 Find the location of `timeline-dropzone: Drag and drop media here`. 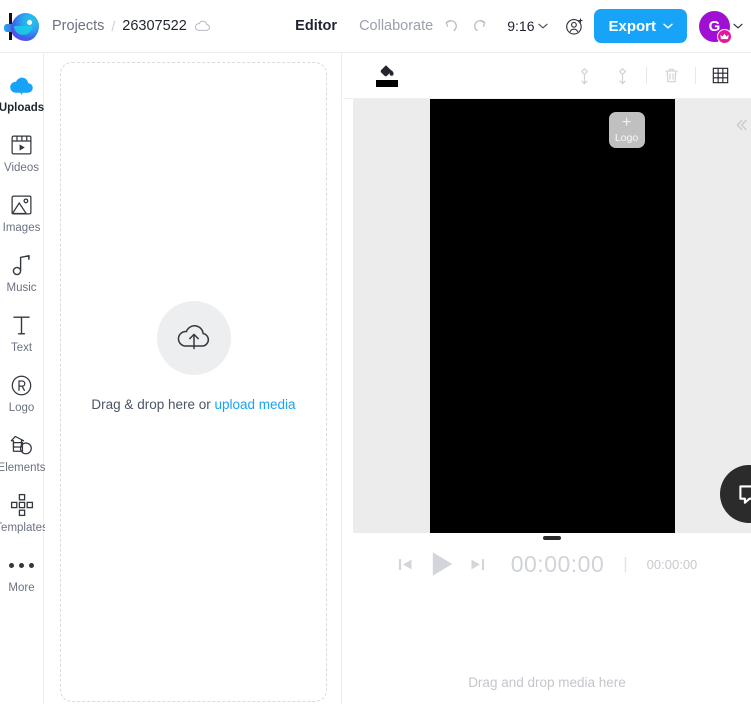

timeline-dropzone: Drag and drop media here is located at coordinates (547, 655).